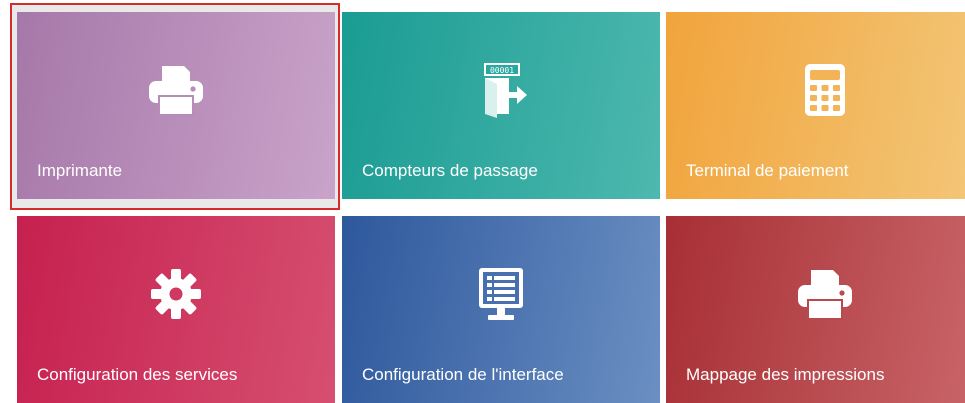 The width and height of the screenshot is (965, 403). What do you see at coordinates (501, 294) in the screenshot?
I see `monitor-list-icon` at bounding box center [501, 294].